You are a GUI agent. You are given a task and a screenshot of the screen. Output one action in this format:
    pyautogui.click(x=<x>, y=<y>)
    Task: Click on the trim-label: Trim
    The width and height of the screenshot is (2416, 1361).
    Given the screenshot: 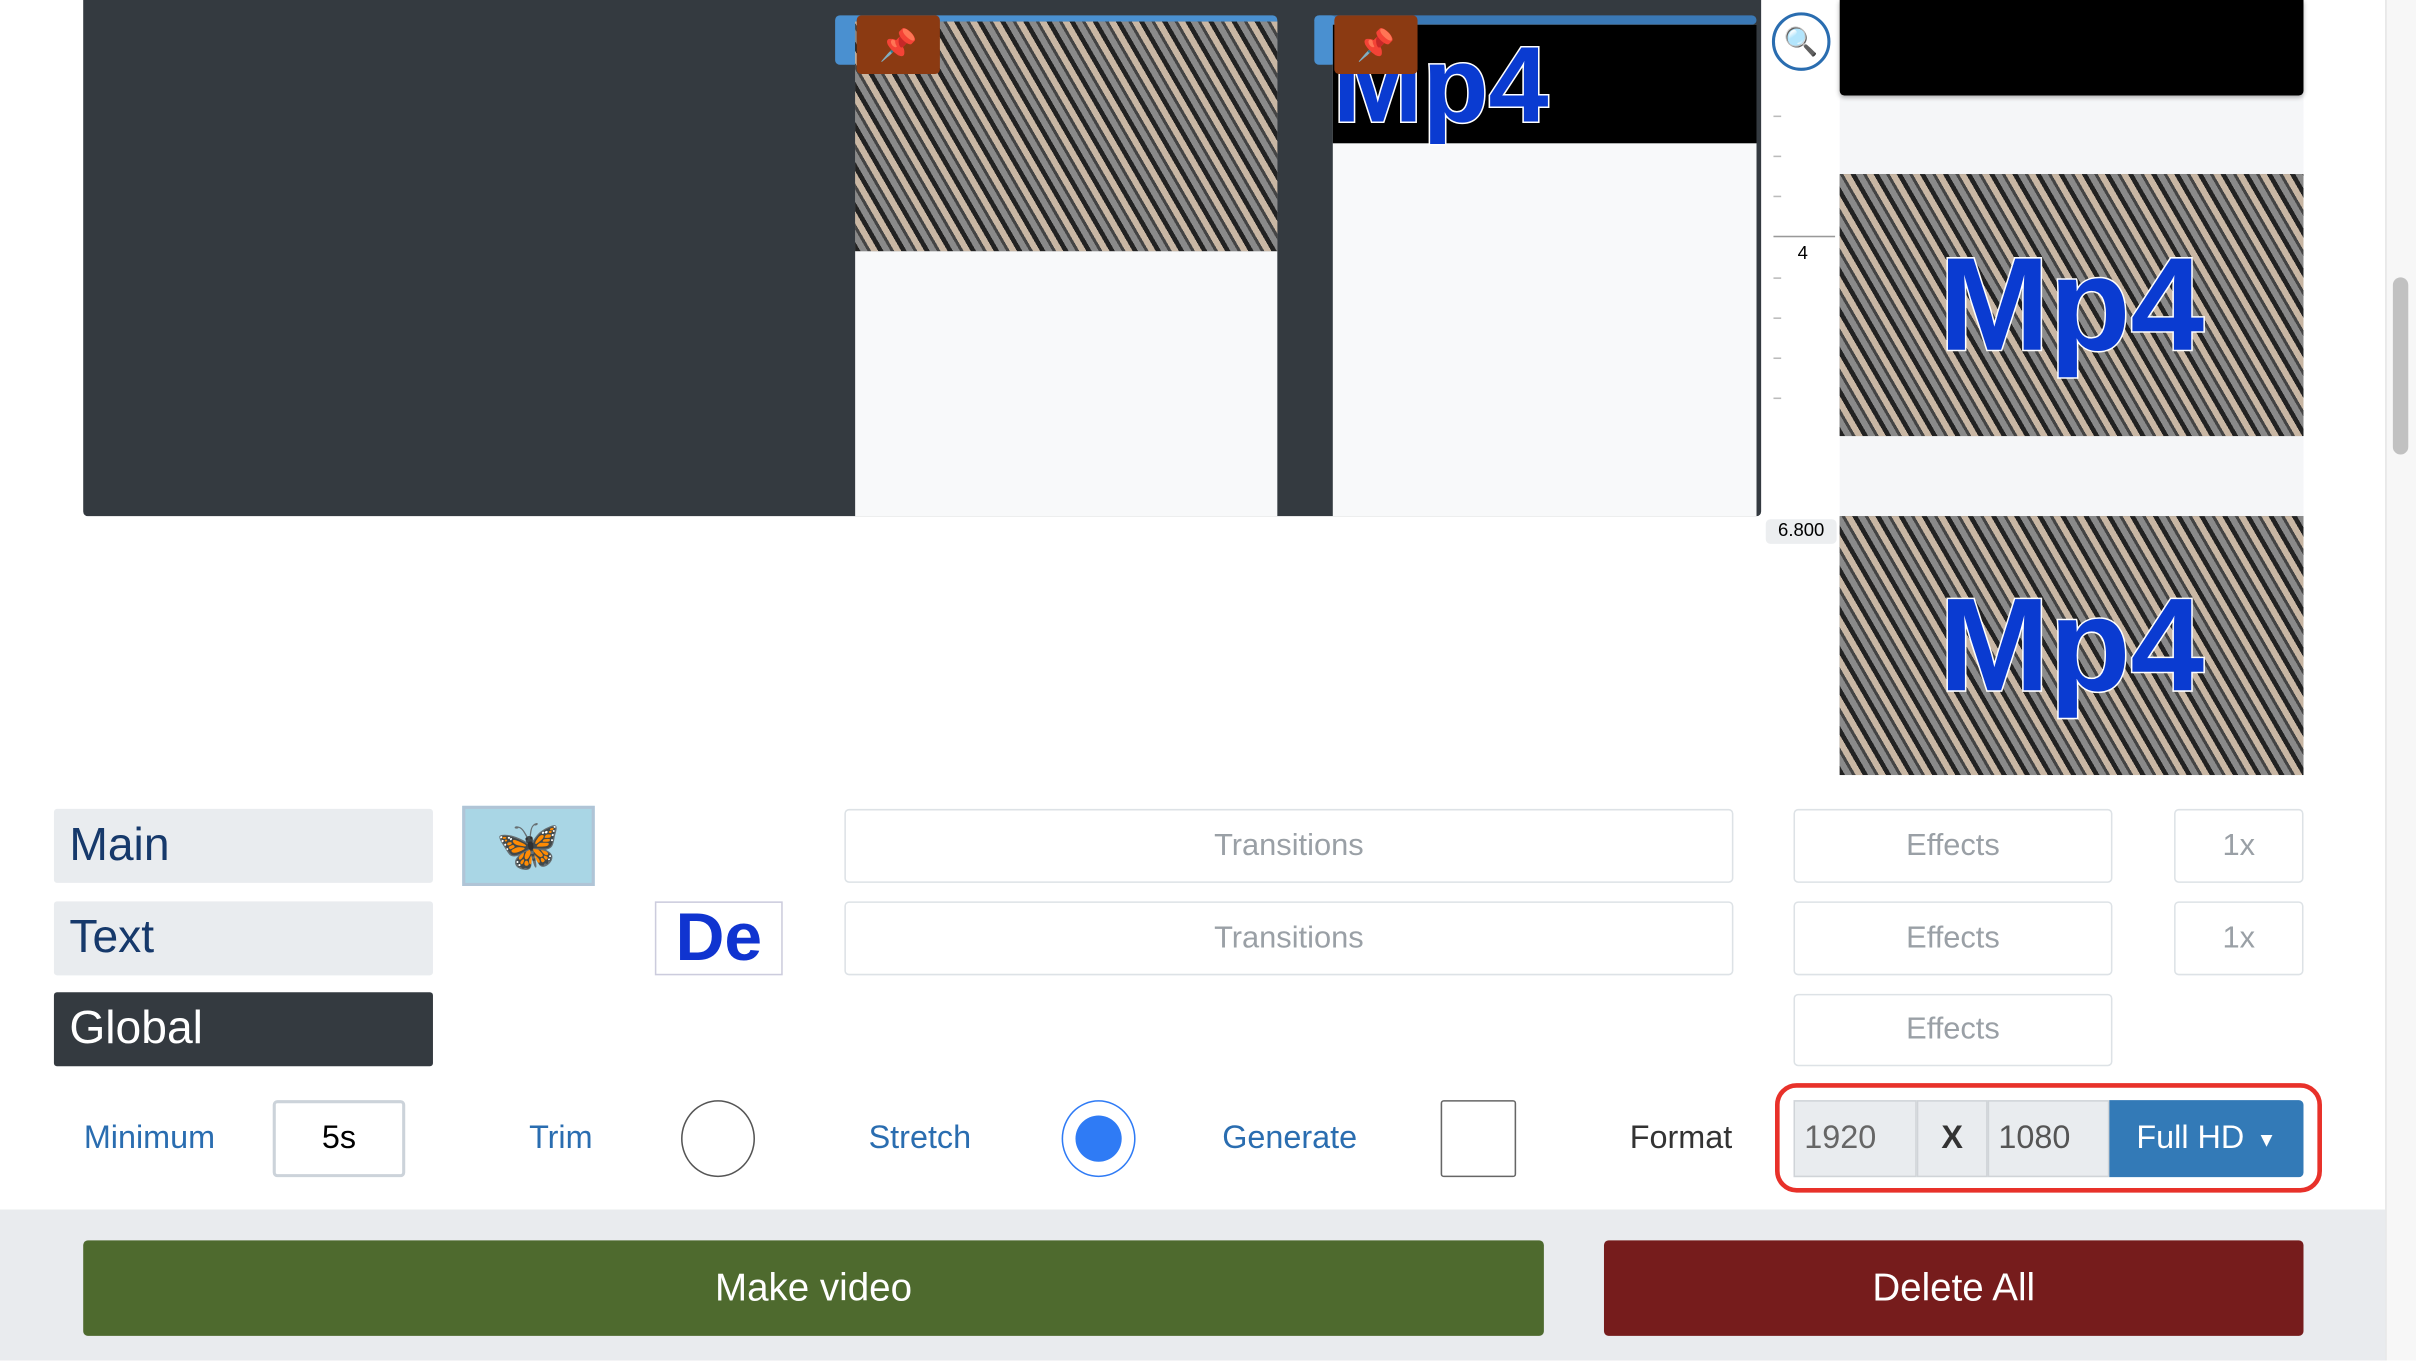 What is the action you would take?
    pyautogui.click(x=561, y=1138)
    